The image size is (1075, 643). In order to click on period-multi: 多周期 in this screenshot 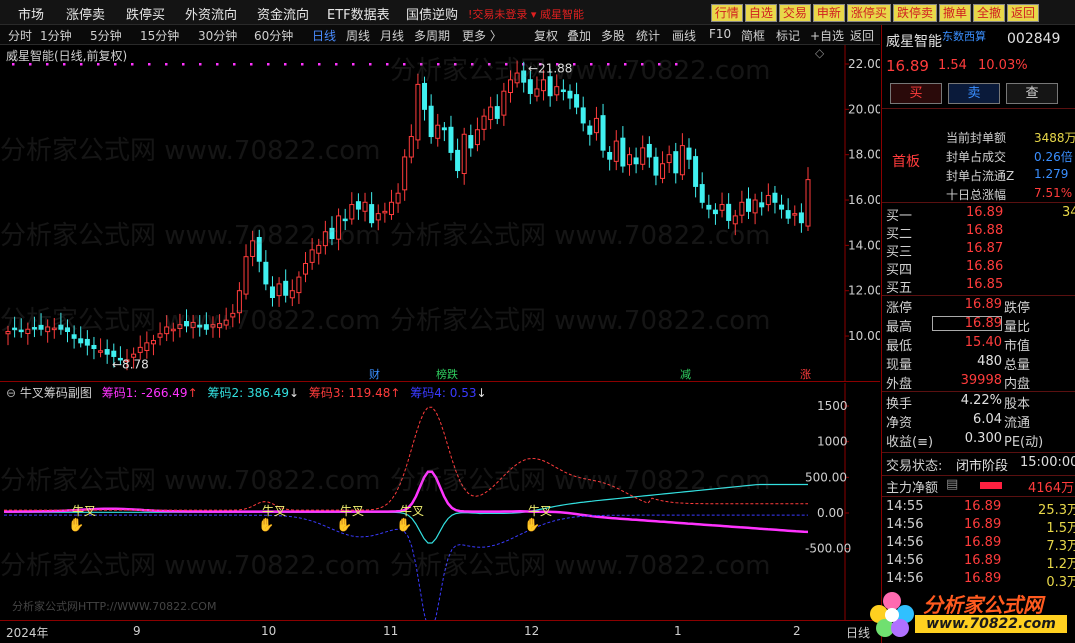, I will do `click(432, 35)`.